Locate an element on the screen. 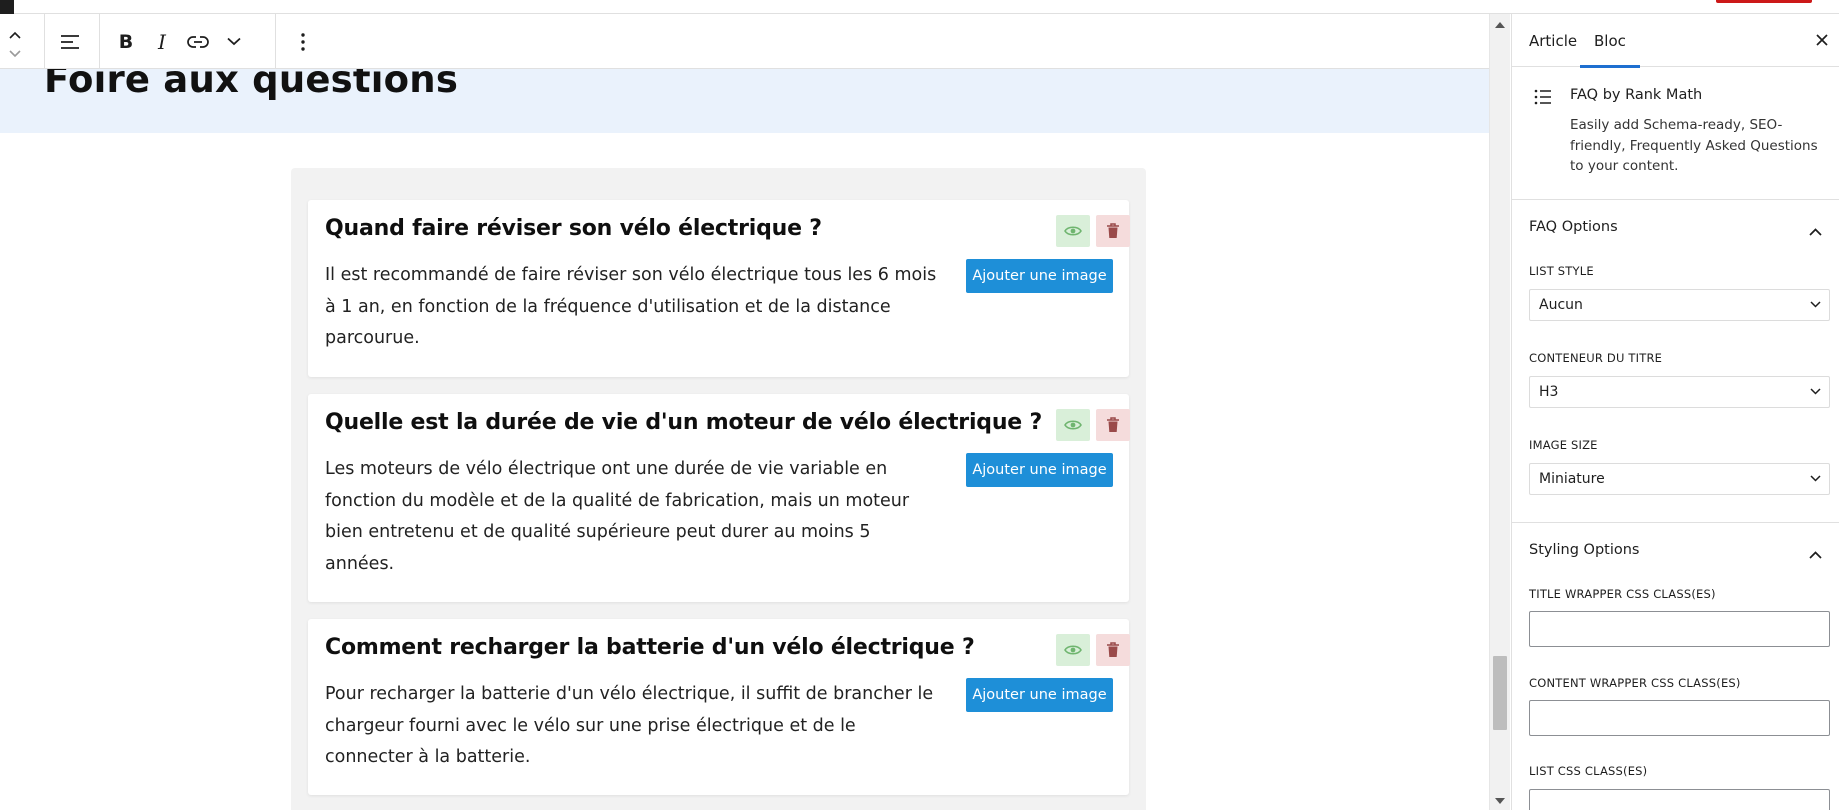  tab-article: Article is located at coordinates (1553, 40).